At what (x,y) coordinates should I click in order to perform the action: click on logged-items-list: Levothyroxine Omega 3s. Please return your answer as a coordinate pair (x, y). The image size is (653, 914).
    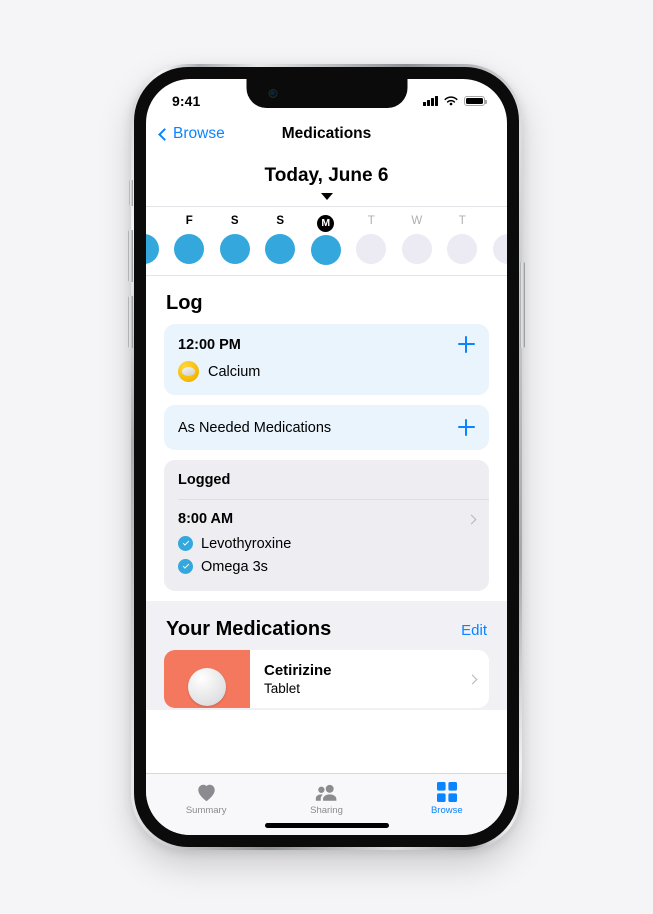
    Looking at the image, I should click on (326, 555).